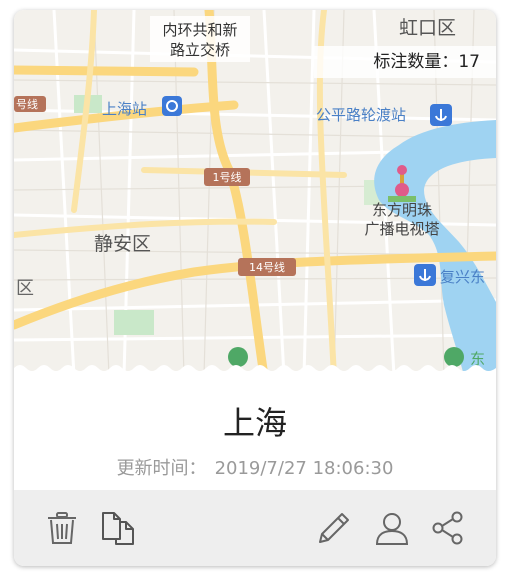 The width and height of the screenshot is (507, 578). I want to click on map-title: 上海, so click(254, 423).